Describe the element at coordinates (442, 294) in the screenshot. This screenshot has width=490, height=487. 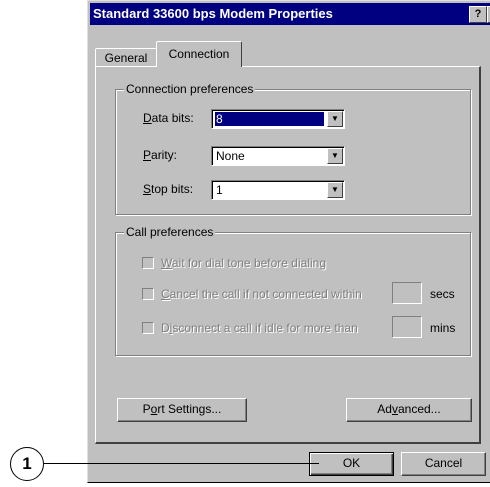
I see `secs-unit-label: secs` at that location.